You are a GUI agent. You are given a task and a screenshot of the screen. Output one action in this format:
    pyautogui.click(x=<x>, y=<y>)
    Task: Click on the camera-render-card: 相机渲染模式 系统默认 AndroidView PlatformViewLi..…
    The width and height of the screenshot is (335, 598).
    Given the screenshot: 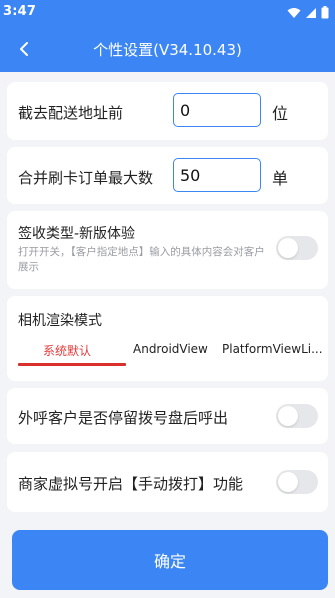 What is the action you would take?
    pyautogui.click(x=167, y=338)
    